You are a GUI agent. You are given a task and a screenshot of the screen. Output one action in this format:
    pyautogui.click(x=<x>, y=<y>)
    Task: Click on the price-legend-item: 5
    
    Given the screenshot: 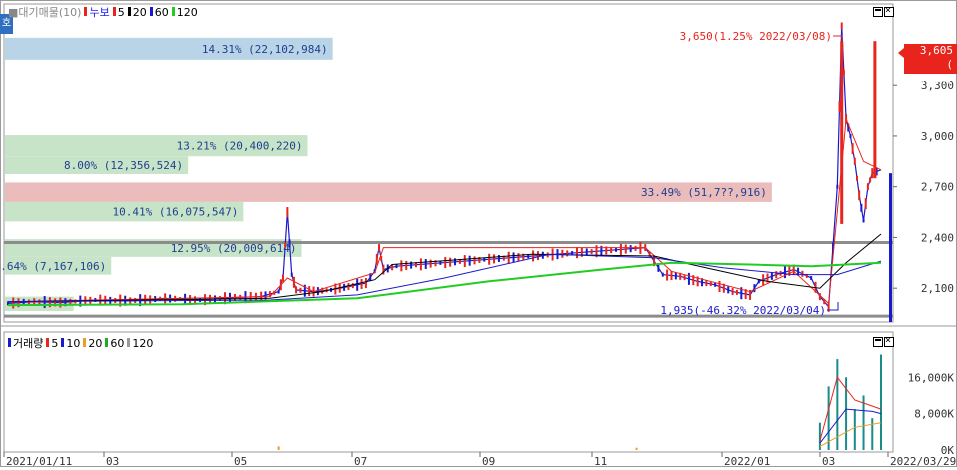 What is the action you would take?
    pyautogui.click(x=118, y=12)
    